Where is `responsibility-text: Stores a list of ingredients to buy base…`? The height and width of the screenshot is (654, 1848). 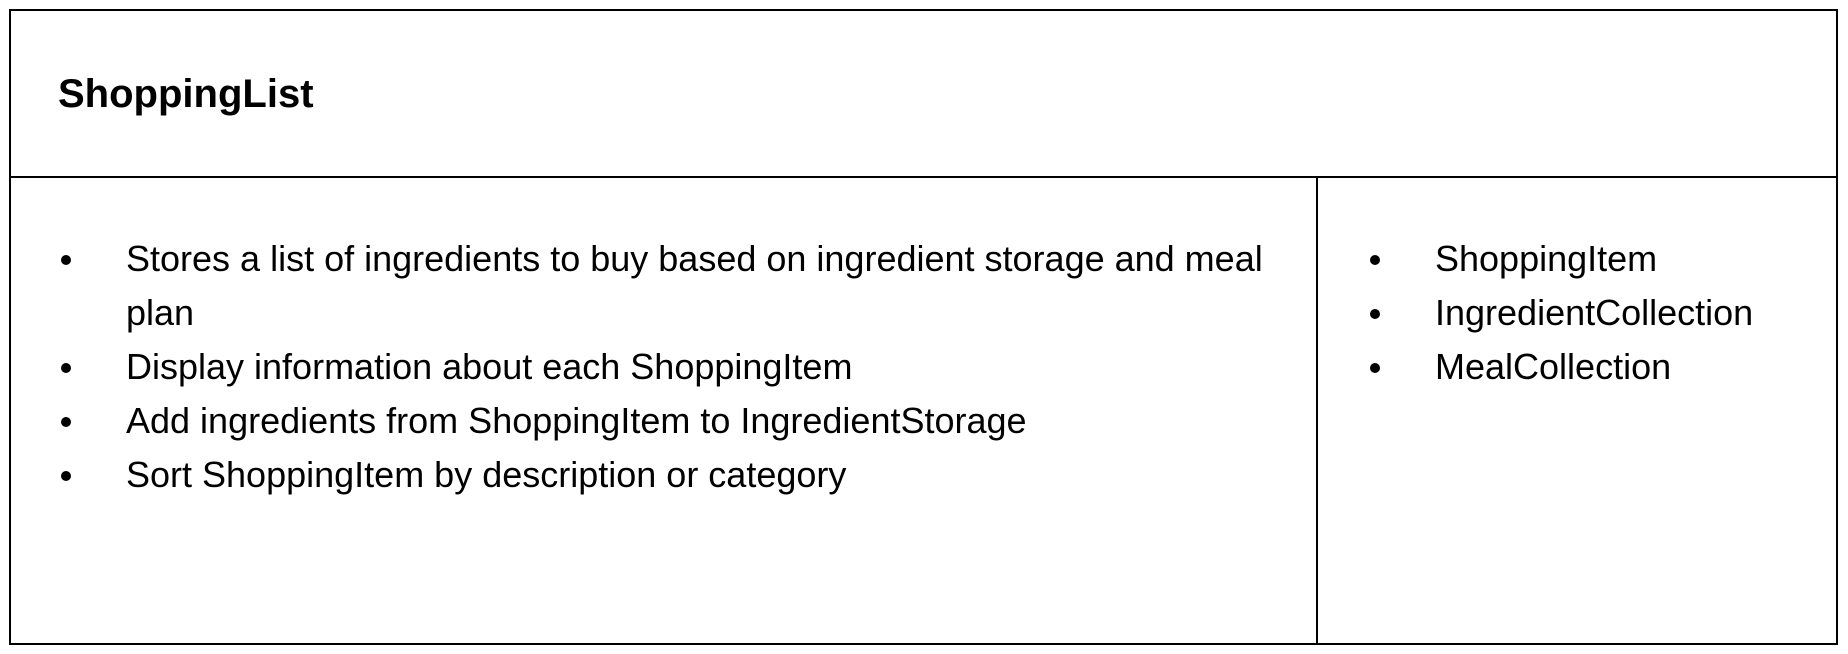
responsibility-text: Stores a list of ingredients to buy base… is located at coordinates (694, 285).